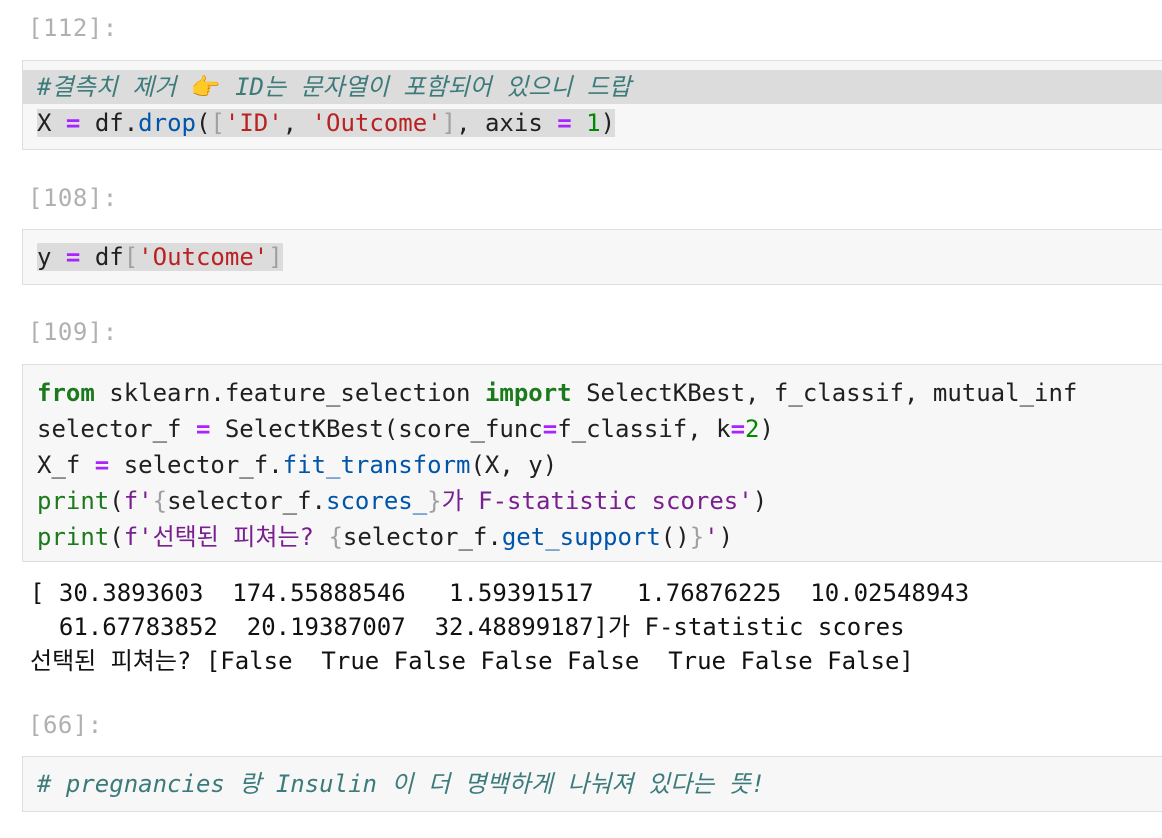  What do you see at coordinates (326, 123) in the screenshot?
I see `code-line-drop: X = df.drop(['ID', 'Outcome'], axis = 1)` at bounding box center [326, 123].